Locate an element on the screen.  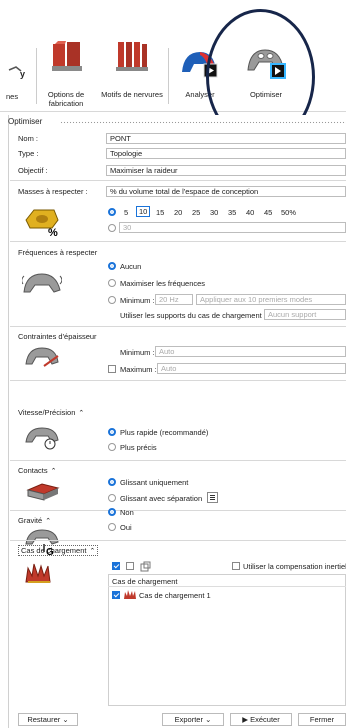
contacts-section-title: Contacts is located at coordinates (33, 470).